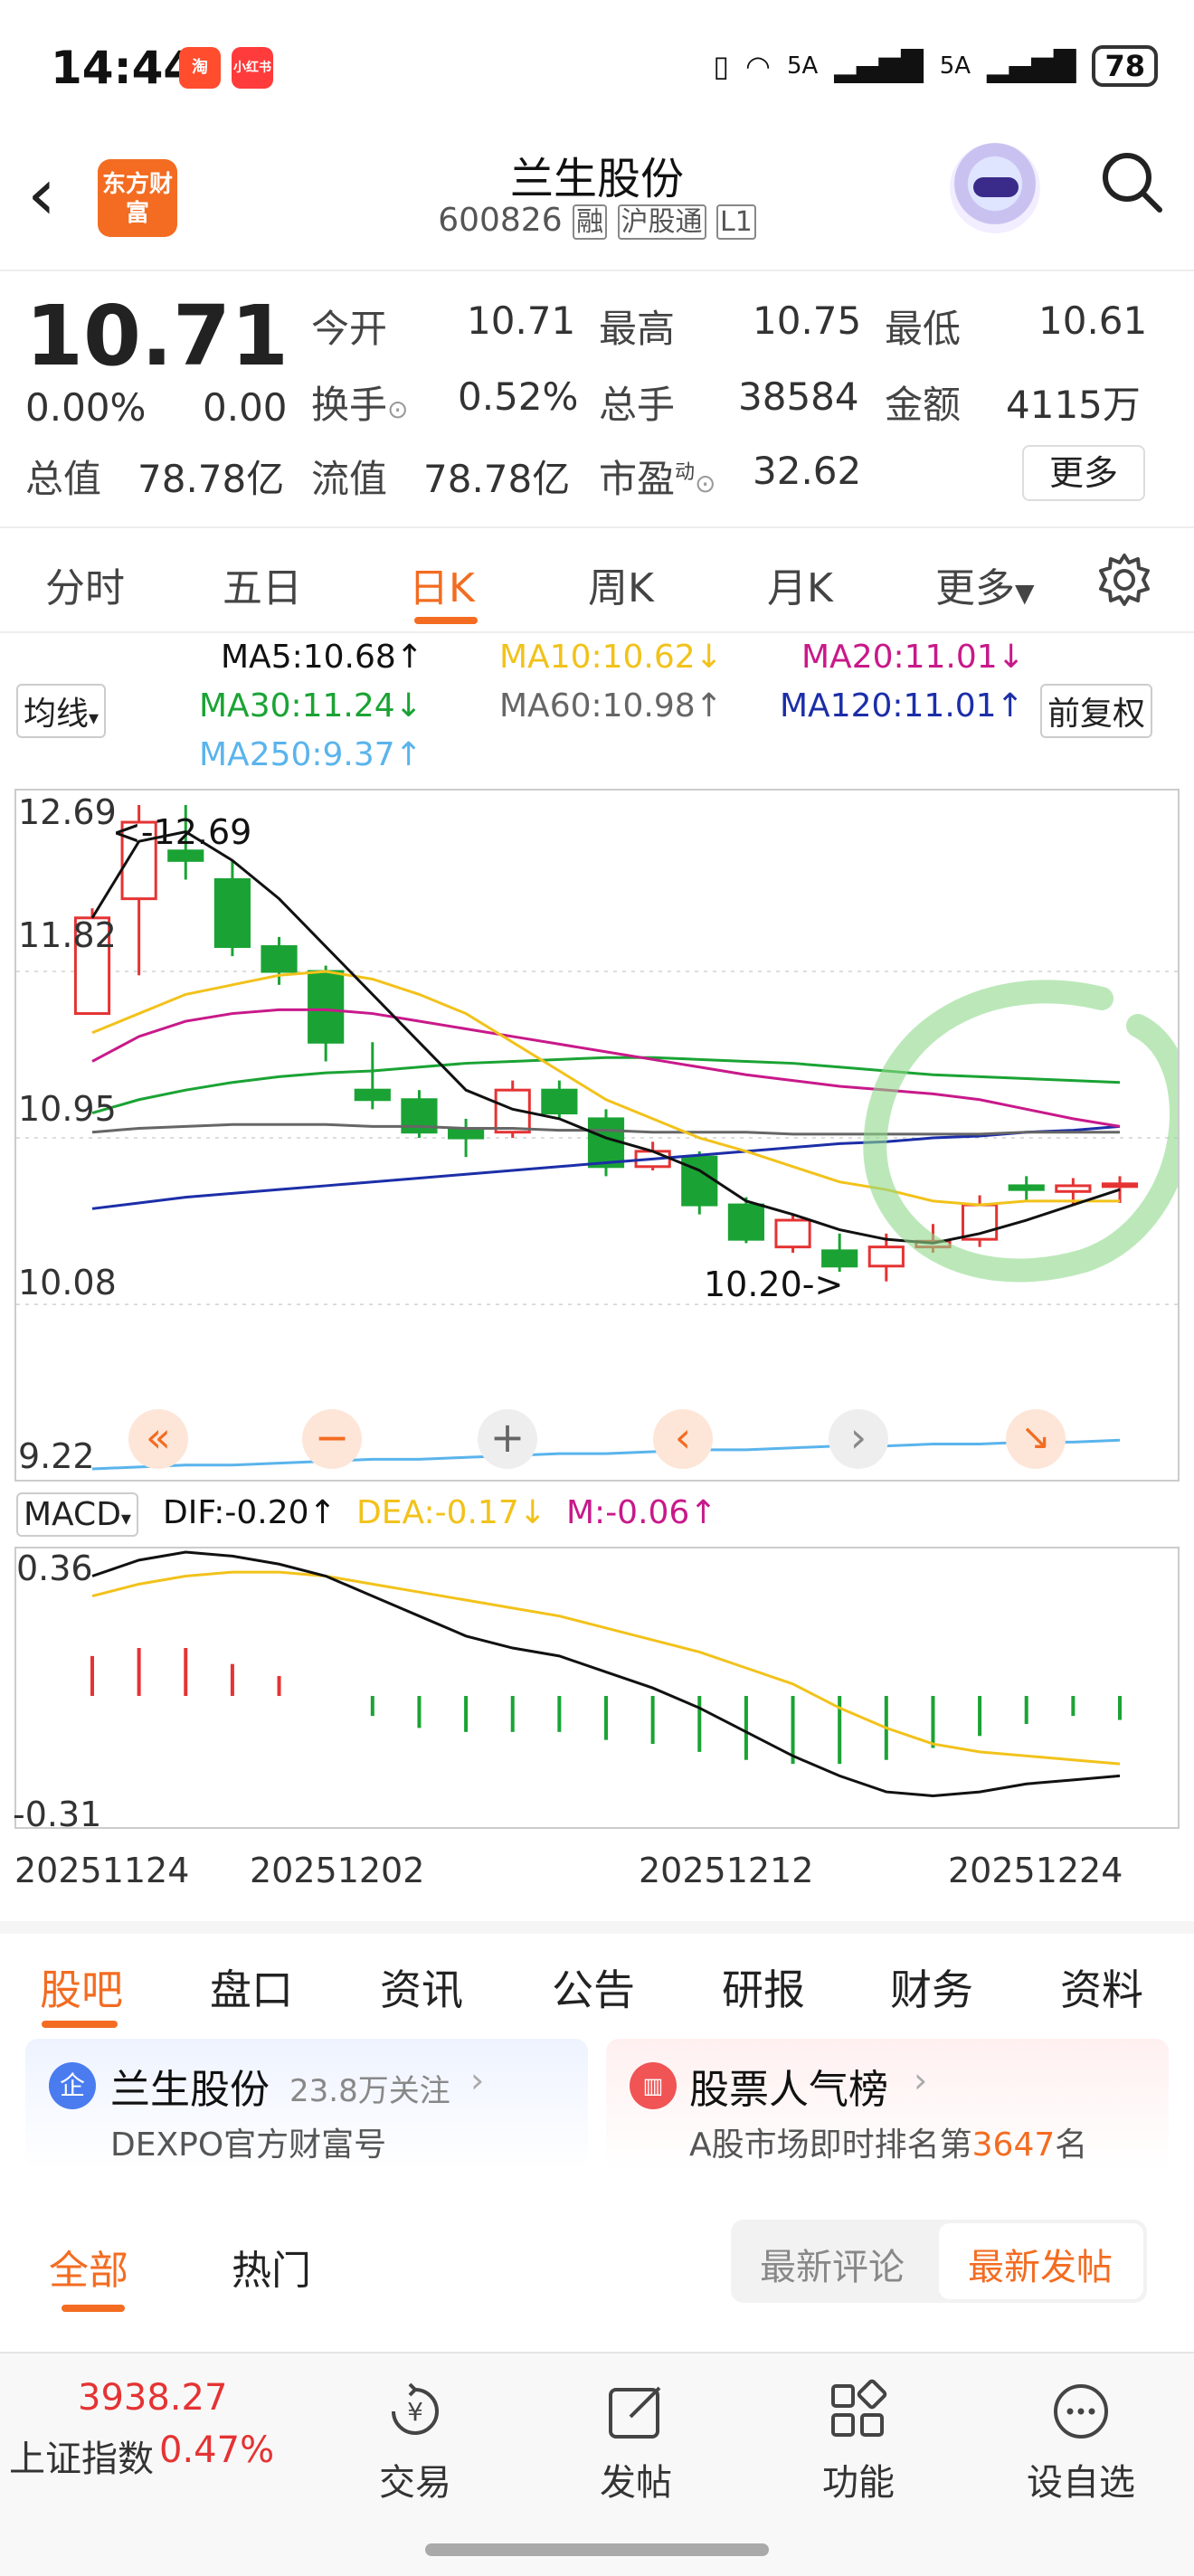 The width and height of the screenshot is (1194, 2576). What do you see at coordinates (1081, 2411) in the screenshot?
I see `more-circle-icon` at bounding box center [1081, 2411].